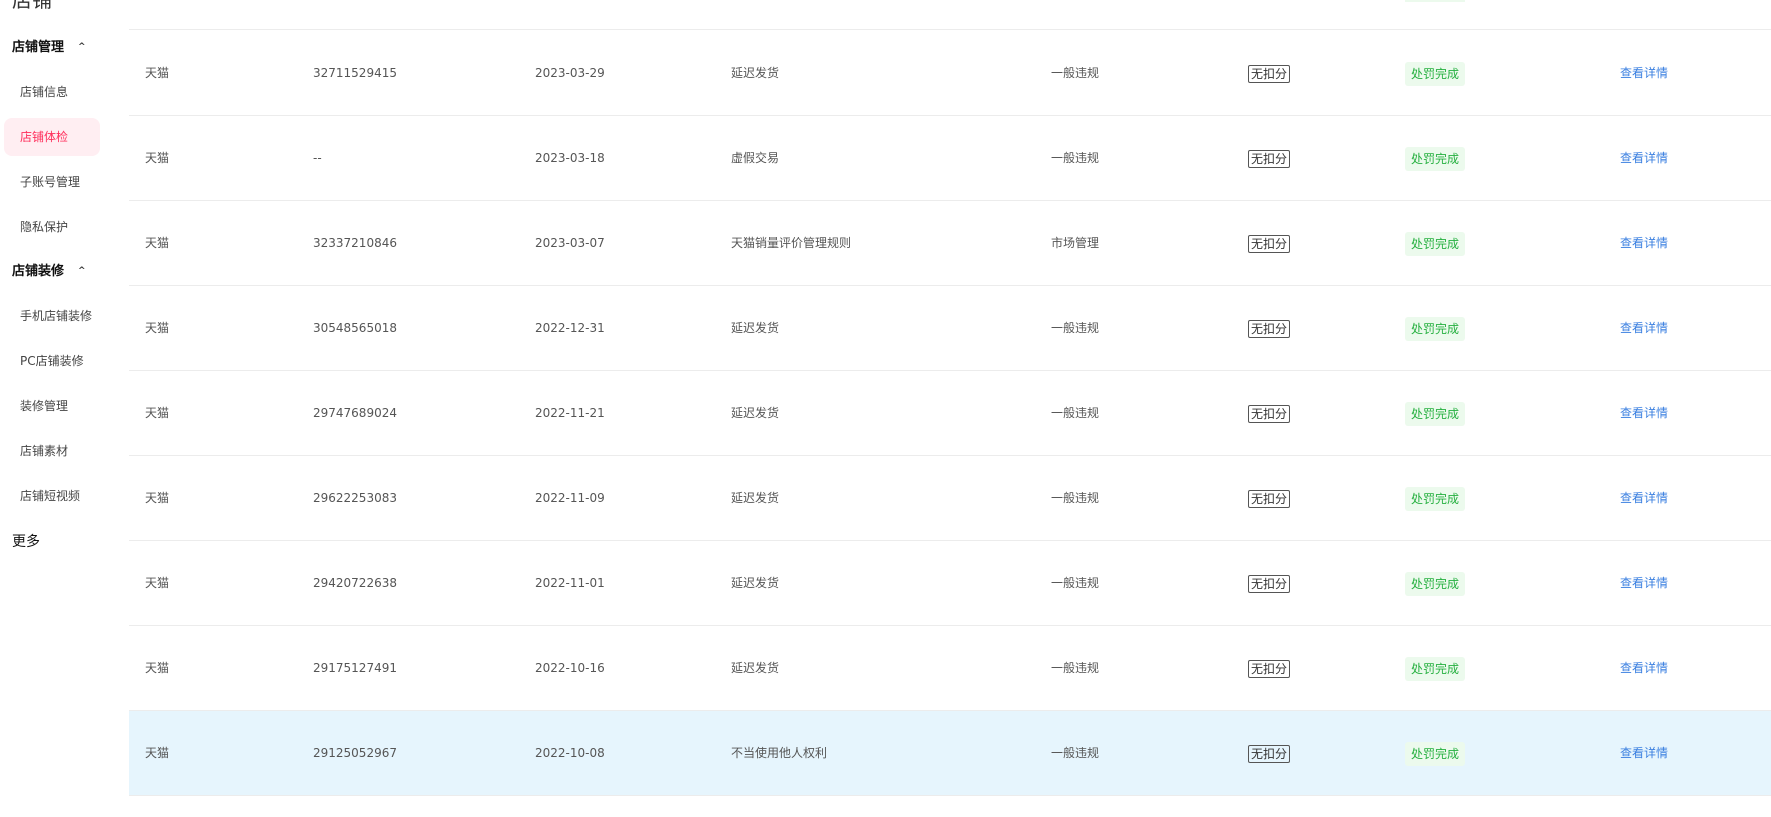 The height and width of the screenshot is (817, 1771). What do you see at coordinates (52, 137) in the screenshot?
I see `sidebar-item-store-checkup: 店铺体检` at bounding box center [52, 137].